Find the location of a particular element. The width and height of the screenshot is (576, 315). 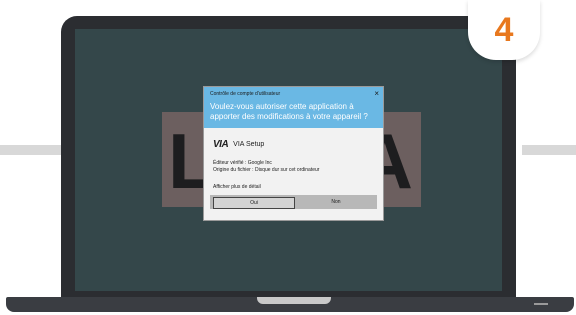

app-info-row: VIA VIA Setup is located at coordinates (238, 144).